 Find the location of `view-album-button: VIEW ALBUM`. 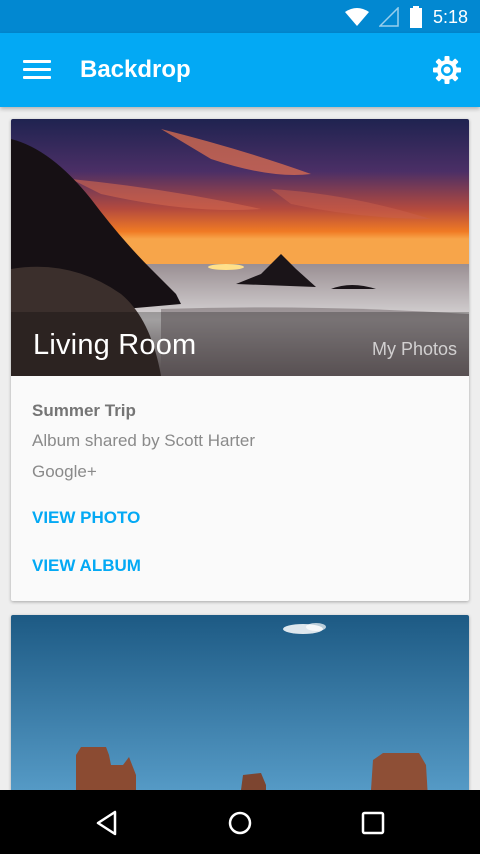

view-album-button: VIEW ALBUM is located at coordinates (240, 566).